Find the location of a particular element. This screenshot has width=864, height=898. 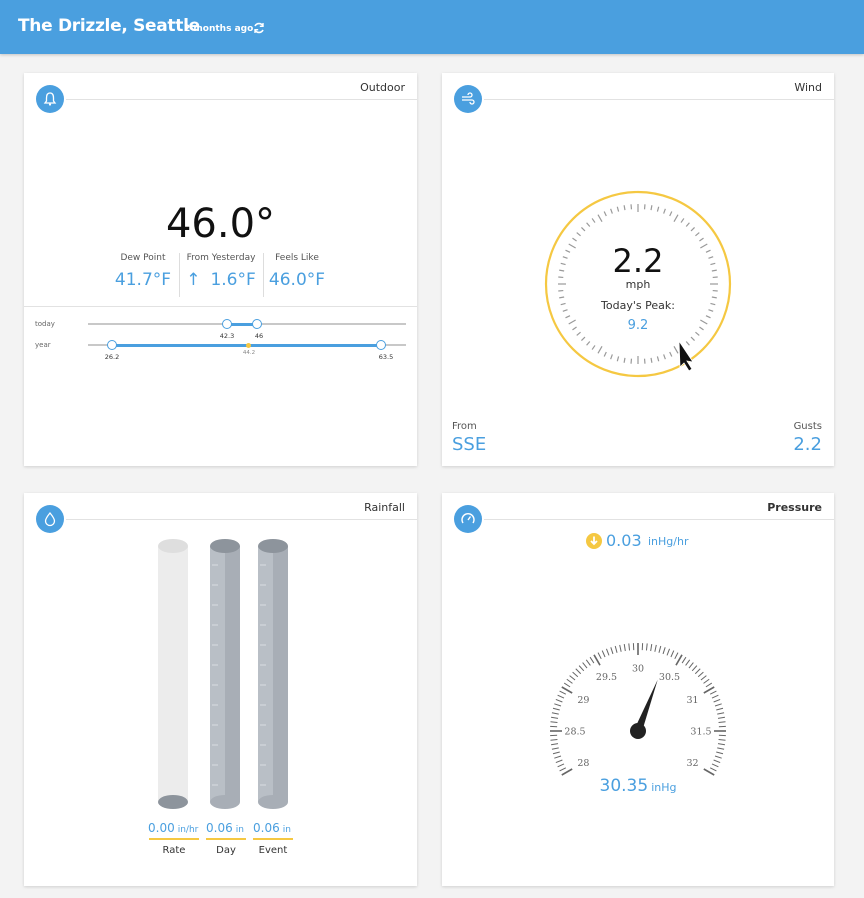

wind-speed-unit: mph is located at coordinates (638, 284).